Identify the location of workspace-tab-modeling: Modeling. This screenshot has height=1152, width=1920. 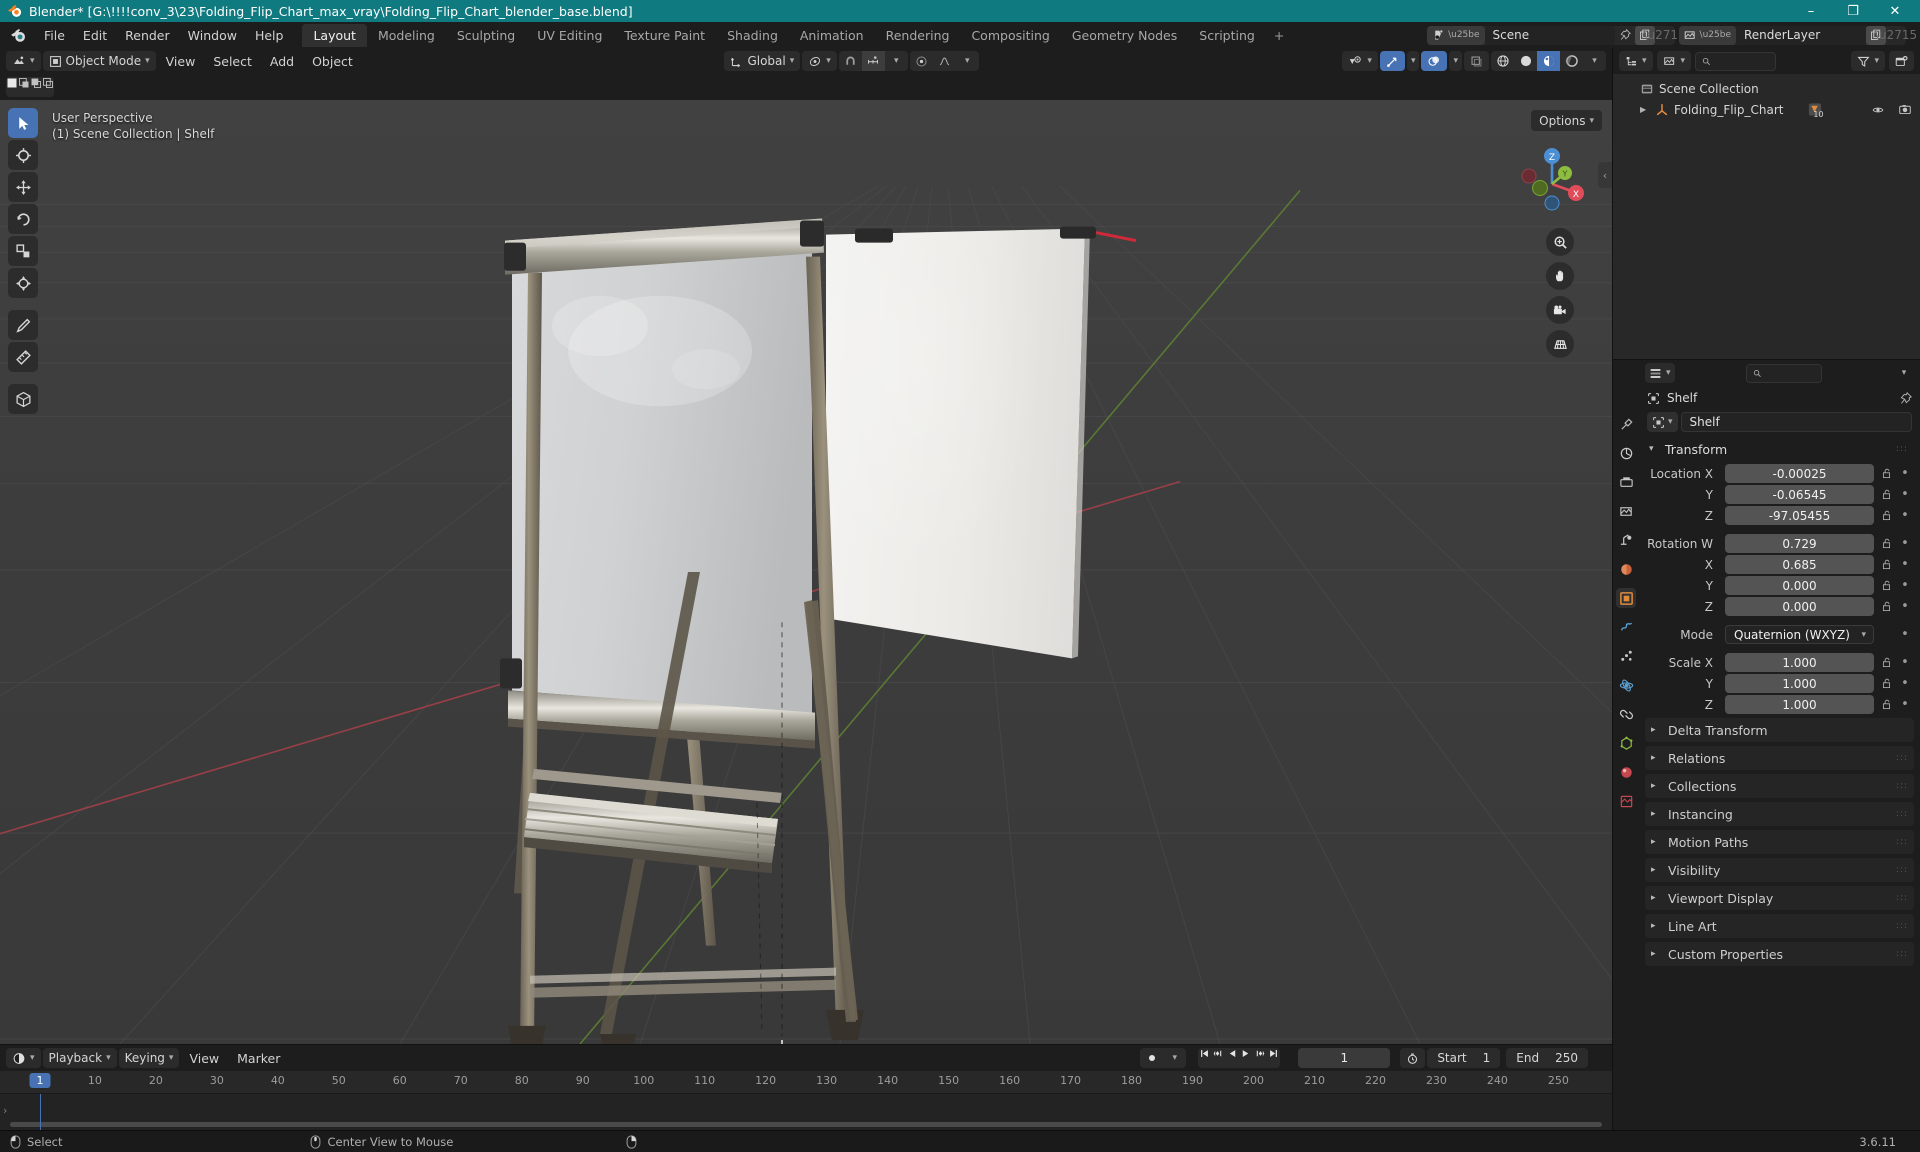
(406, 35).